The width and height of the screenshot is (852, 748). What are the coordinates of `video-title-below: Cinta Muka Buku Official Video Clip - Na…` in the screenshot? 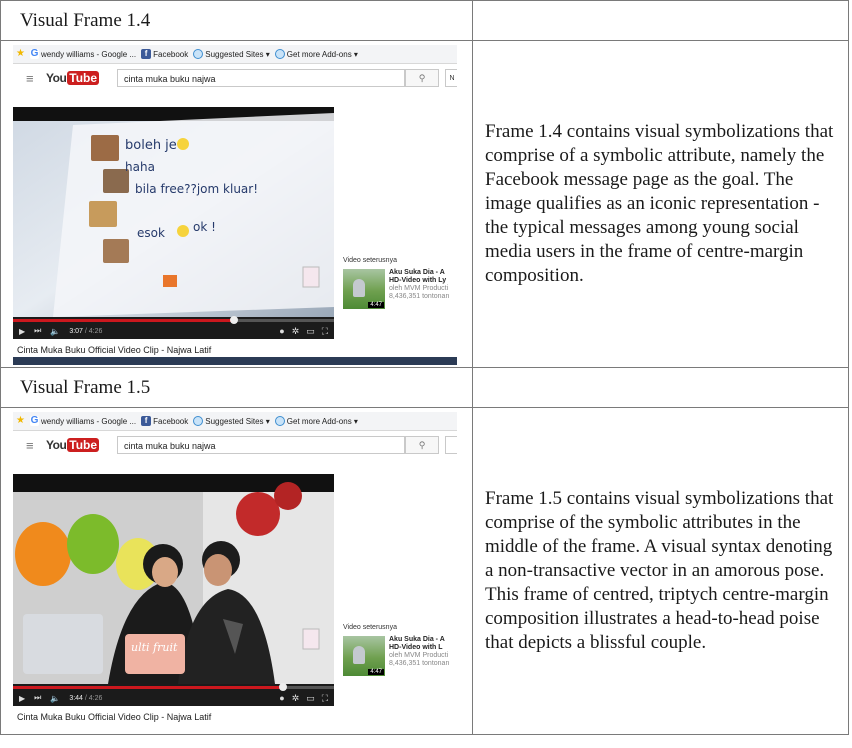 It's located at (114, 350).